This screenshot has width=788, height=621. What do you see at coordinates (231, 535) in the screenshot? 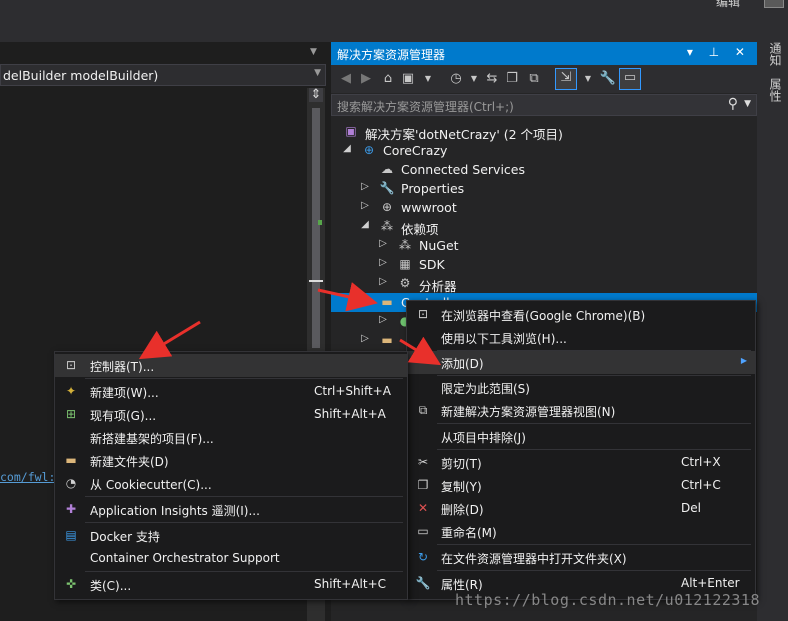
I see `submenu-item-docker: ▤ Docker 支持` at bounding box center [231, 535].